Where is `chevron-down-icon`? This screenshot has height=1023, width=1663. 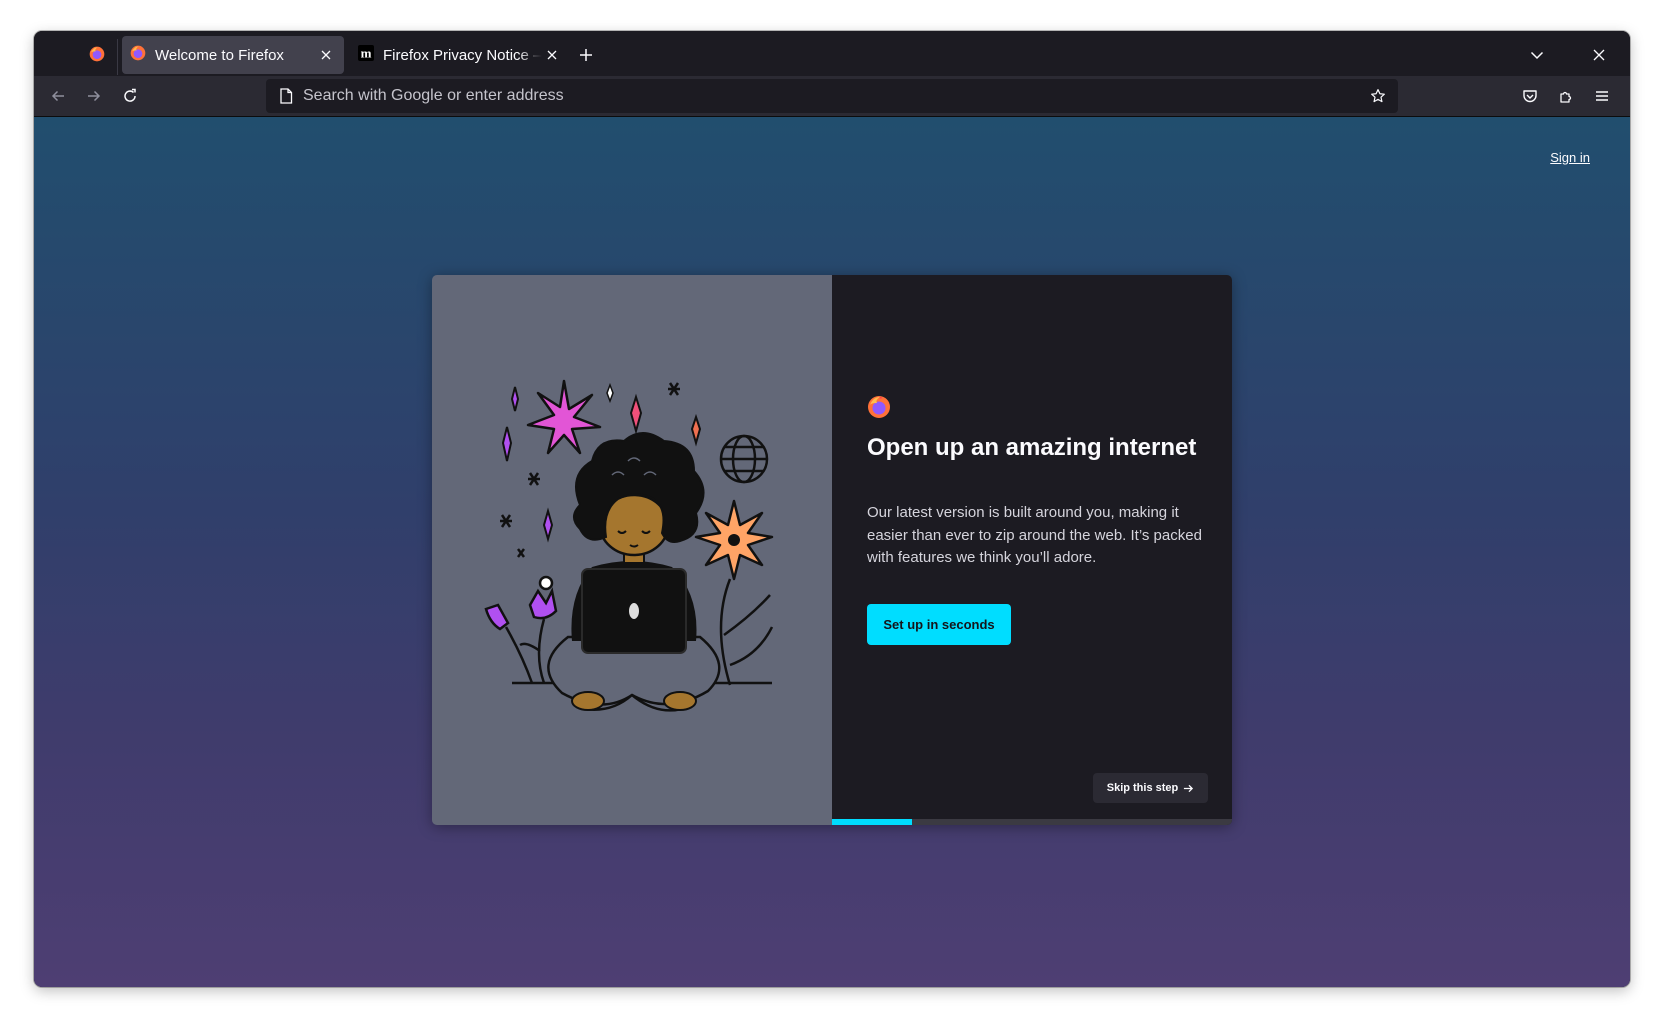 chevron-down-icon is located at coordinates (1537, 55).